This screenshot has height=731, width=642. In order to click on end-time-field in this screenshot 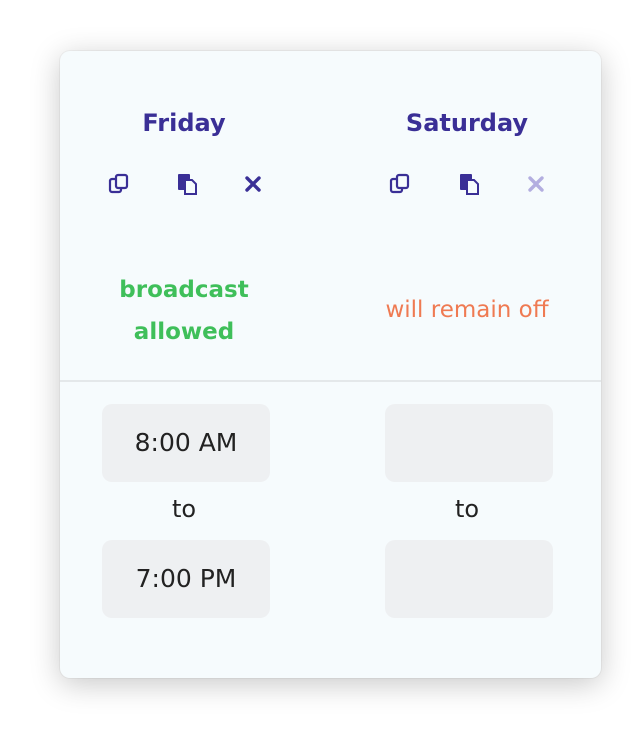, I will do `click(469, 579)`.